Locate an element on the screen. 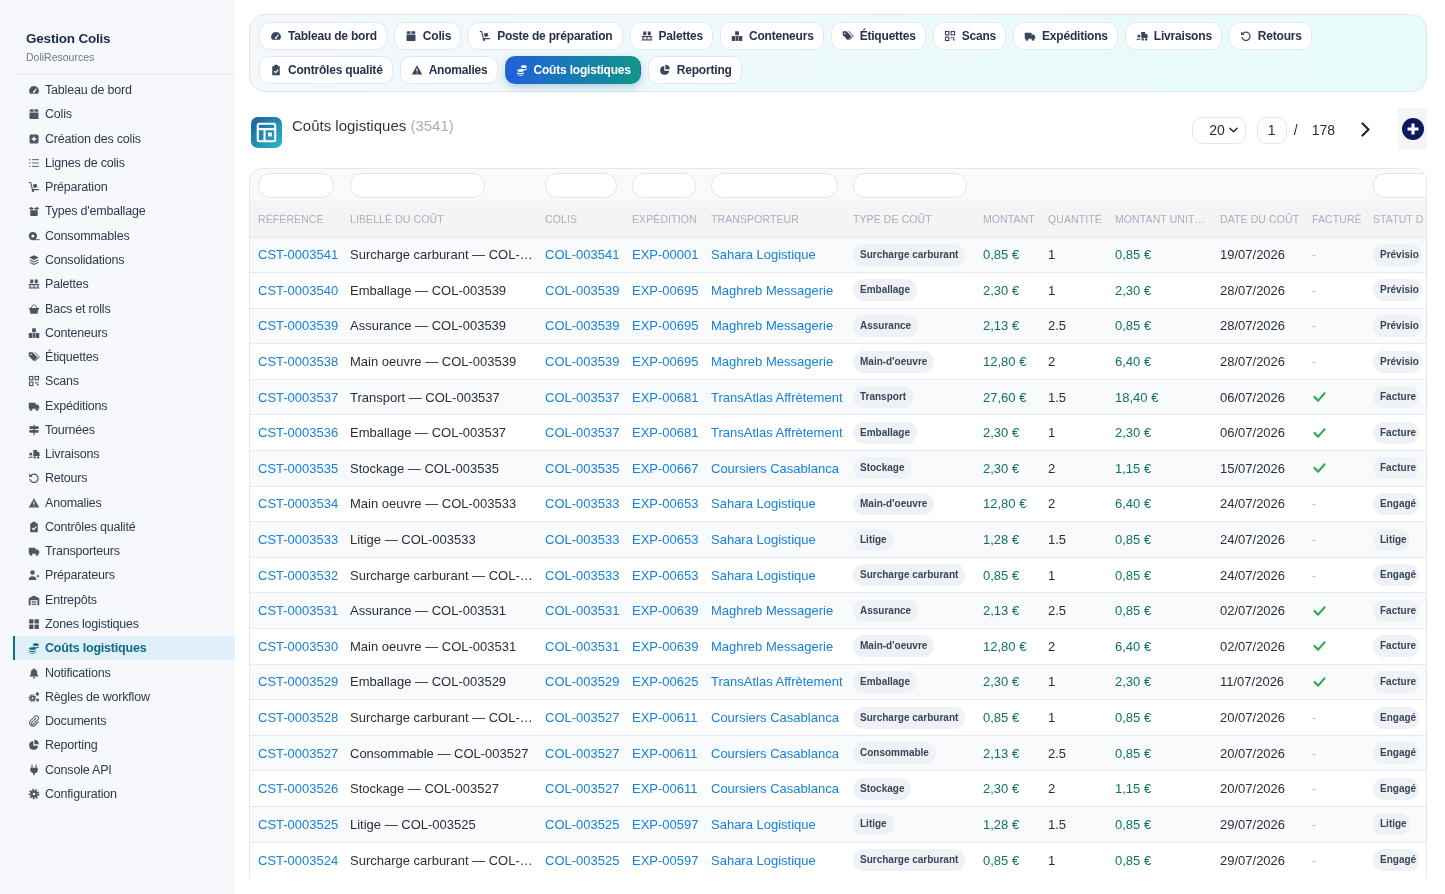  sidebar-item: Création des colis is located at coordinates (84, 138).